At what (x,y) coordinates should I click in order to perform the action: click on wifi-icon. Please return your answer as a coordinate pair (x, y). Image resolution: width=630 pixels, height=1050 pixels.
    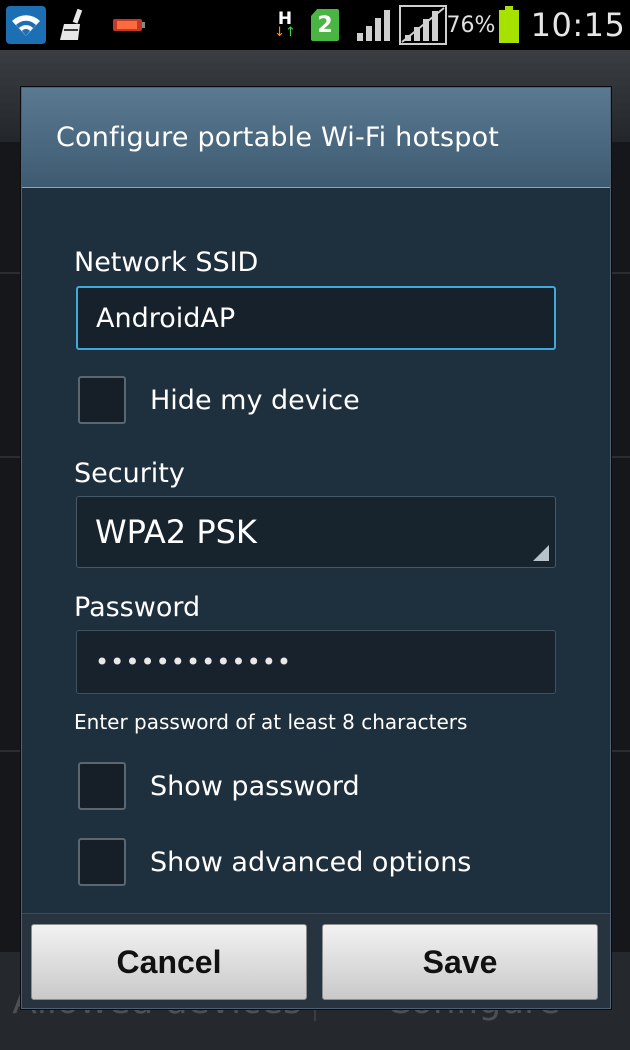
    Looking at the image, I should click on (26, 25).